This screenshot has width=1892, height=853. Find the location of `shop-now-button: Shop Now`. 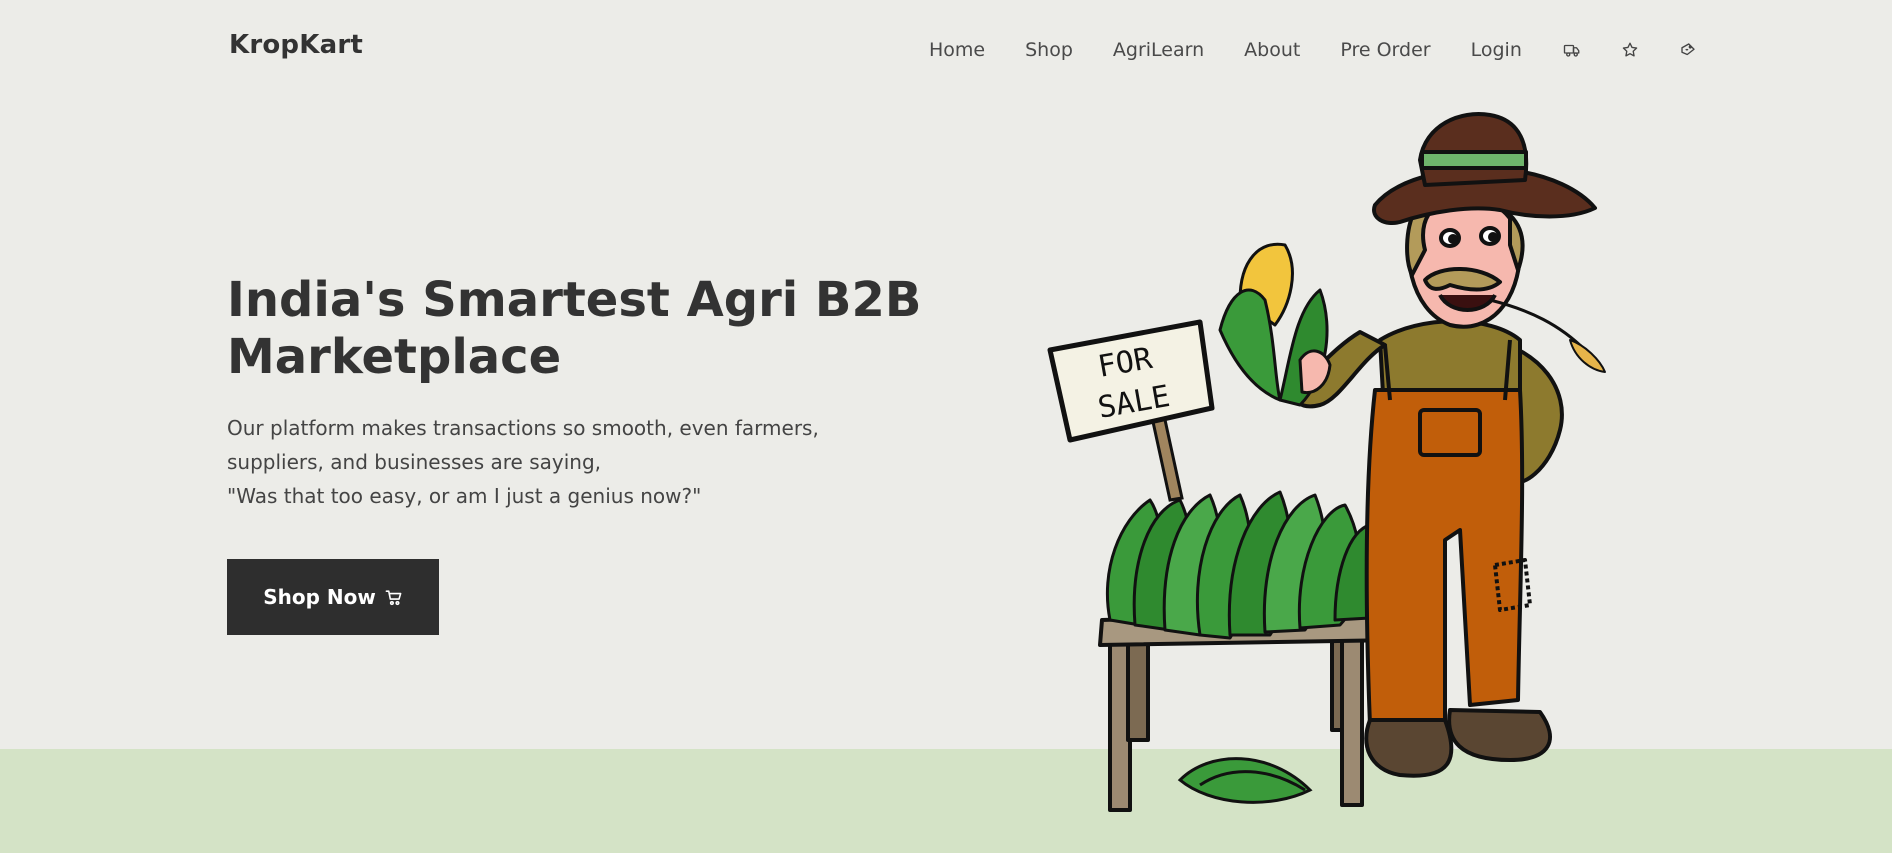

shop-now-button: Shop Now is located at coordinates (333, 597).